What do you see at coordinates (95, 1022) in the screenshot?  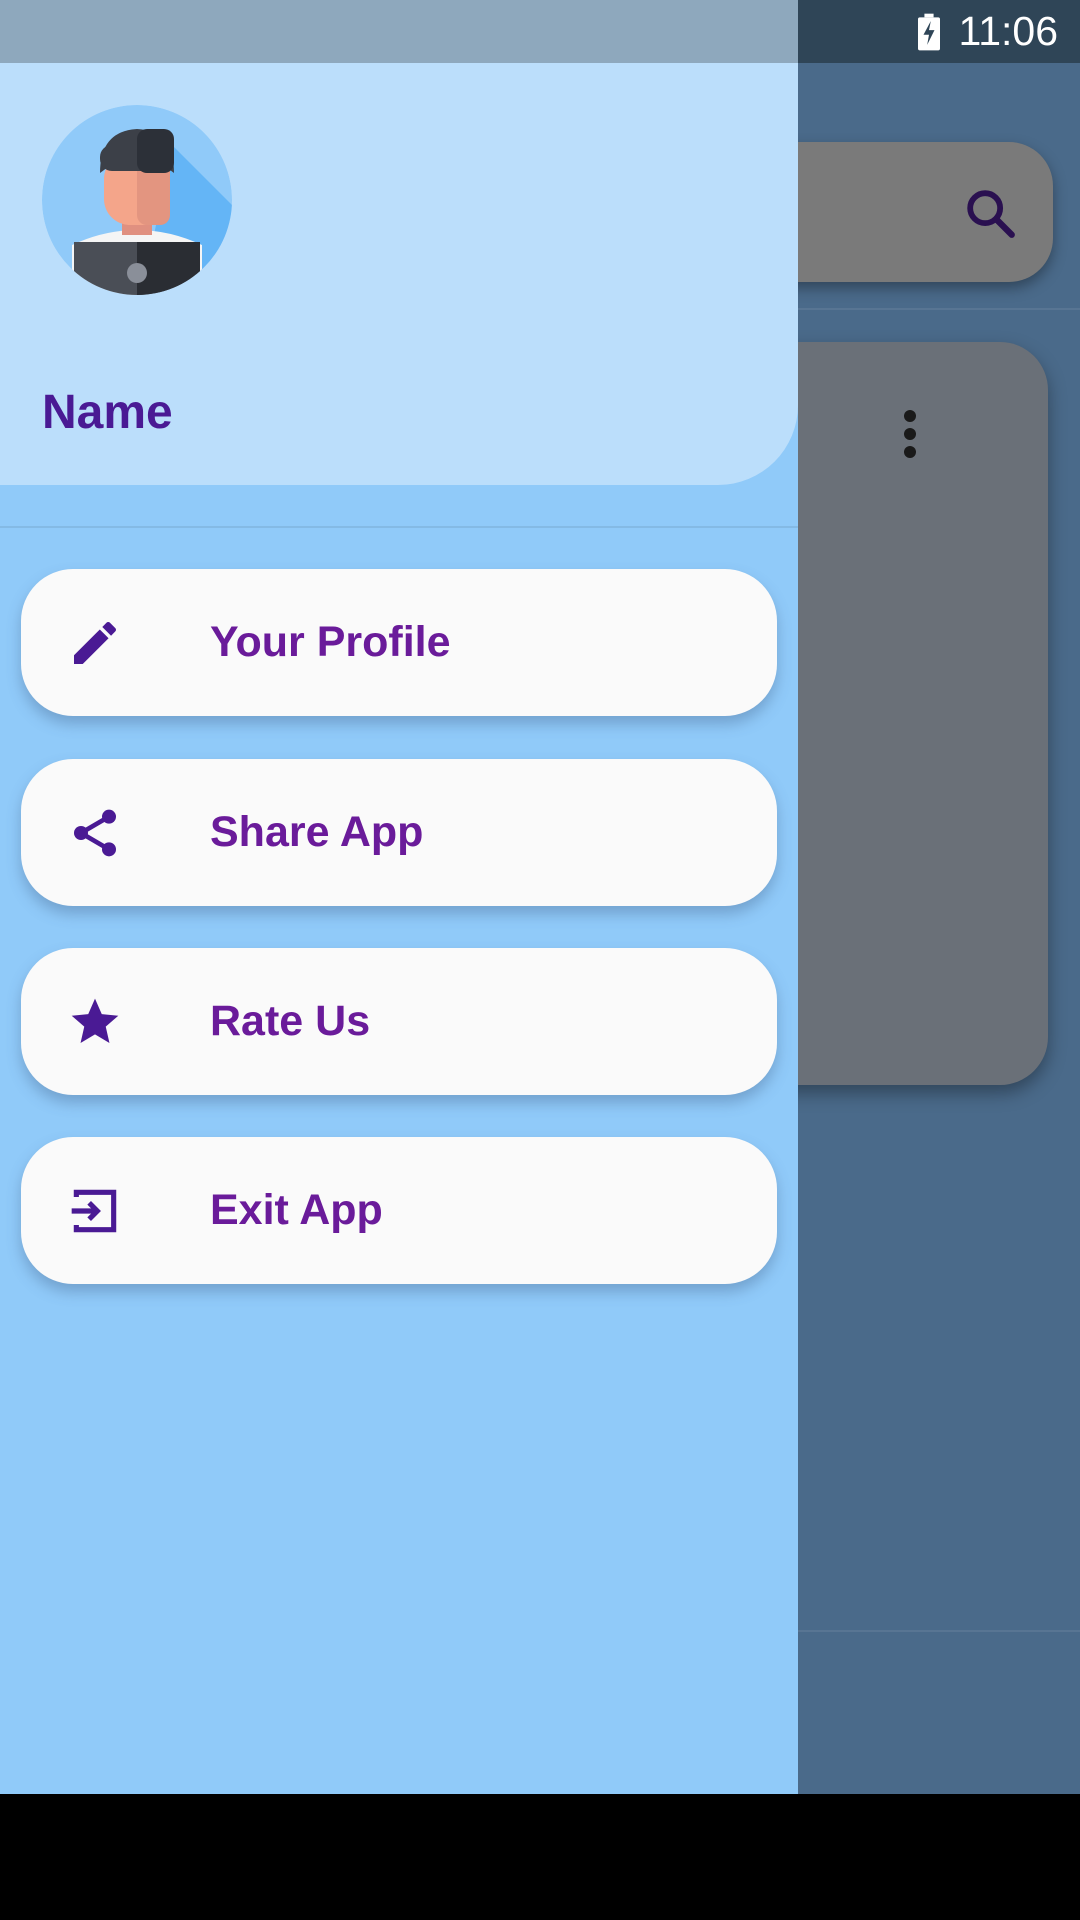 I see `star-icon` at bounding box center [95, 1022].